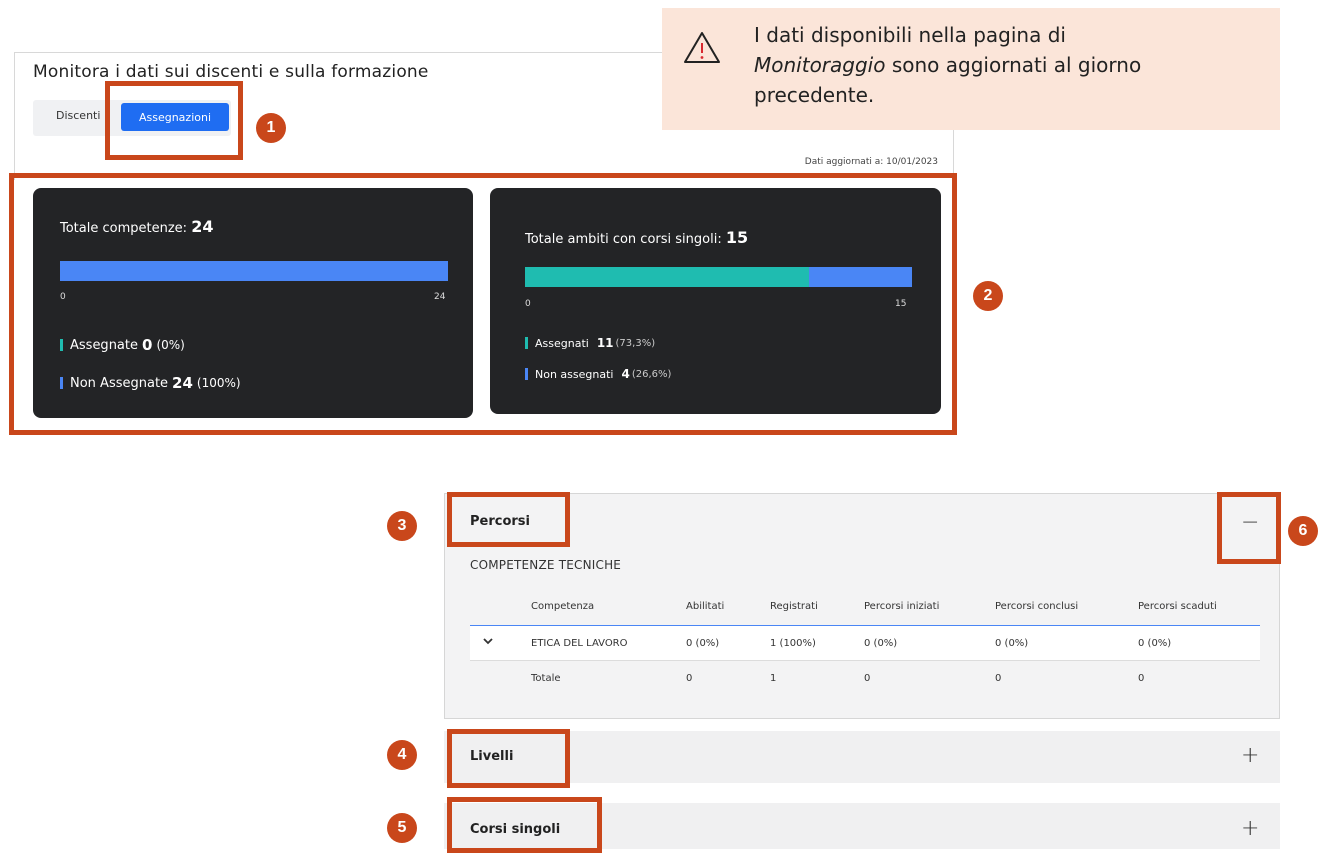 This screenshot has width=1319, height=853. Describe the element at coordinates (705, 606) in the screenshot. I see `col-abilitati: Abilitati` at that location.